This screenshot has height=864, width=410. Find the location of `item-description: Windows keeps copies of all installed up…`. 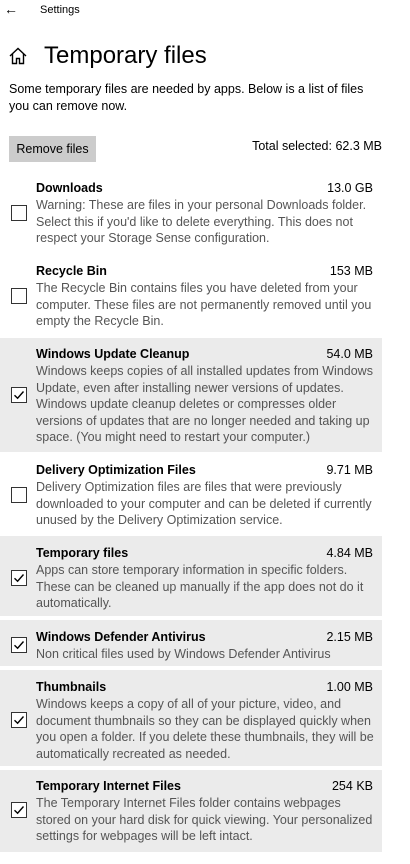

item-description: Windows keeps copies of all installed up… is located at coordinates (204, 404).